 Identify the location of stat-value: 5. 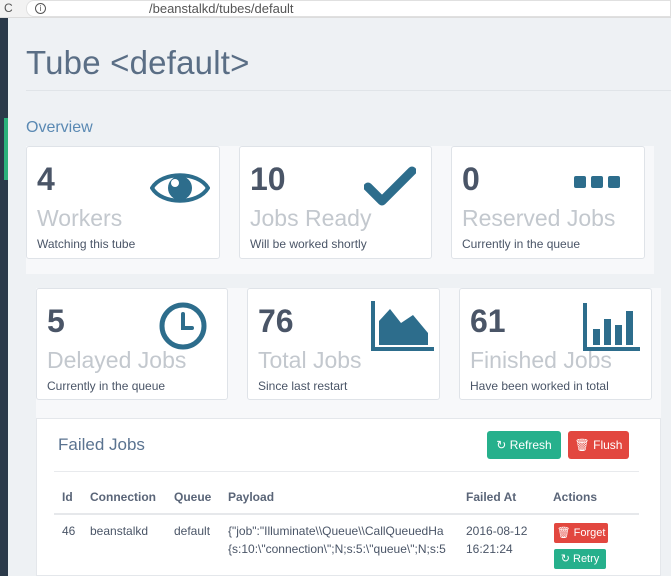
(56, 321).